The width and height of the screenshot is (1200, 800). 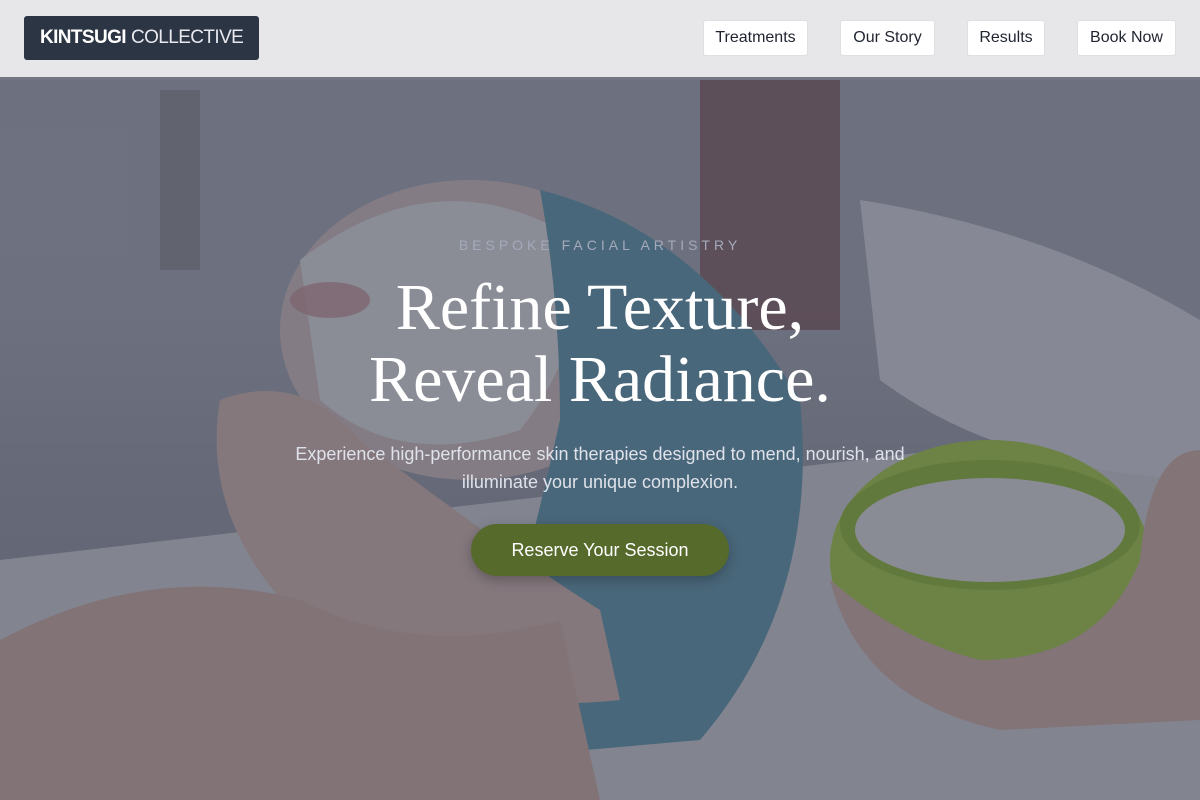 What do you see at coordinates (600, 550) in the screenshot?
I see `reserve-session-button: Reserve Your Session` at bounding box center [600, 550].